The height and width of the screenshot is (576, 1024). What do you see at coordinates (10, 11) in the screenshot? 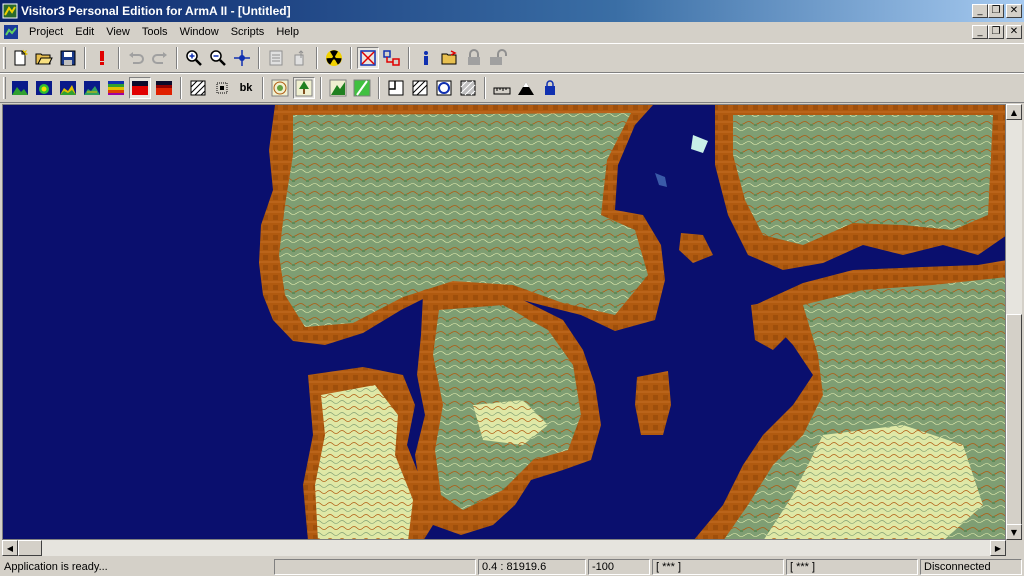
I see `app-icon` at bounding box center [10, 11].